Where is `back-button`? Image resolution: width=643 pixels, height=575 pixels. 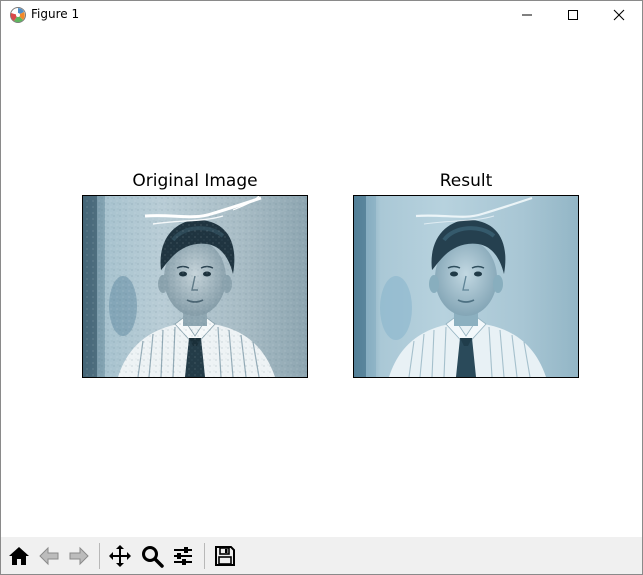
back-button is located at coordinates (49, 556).